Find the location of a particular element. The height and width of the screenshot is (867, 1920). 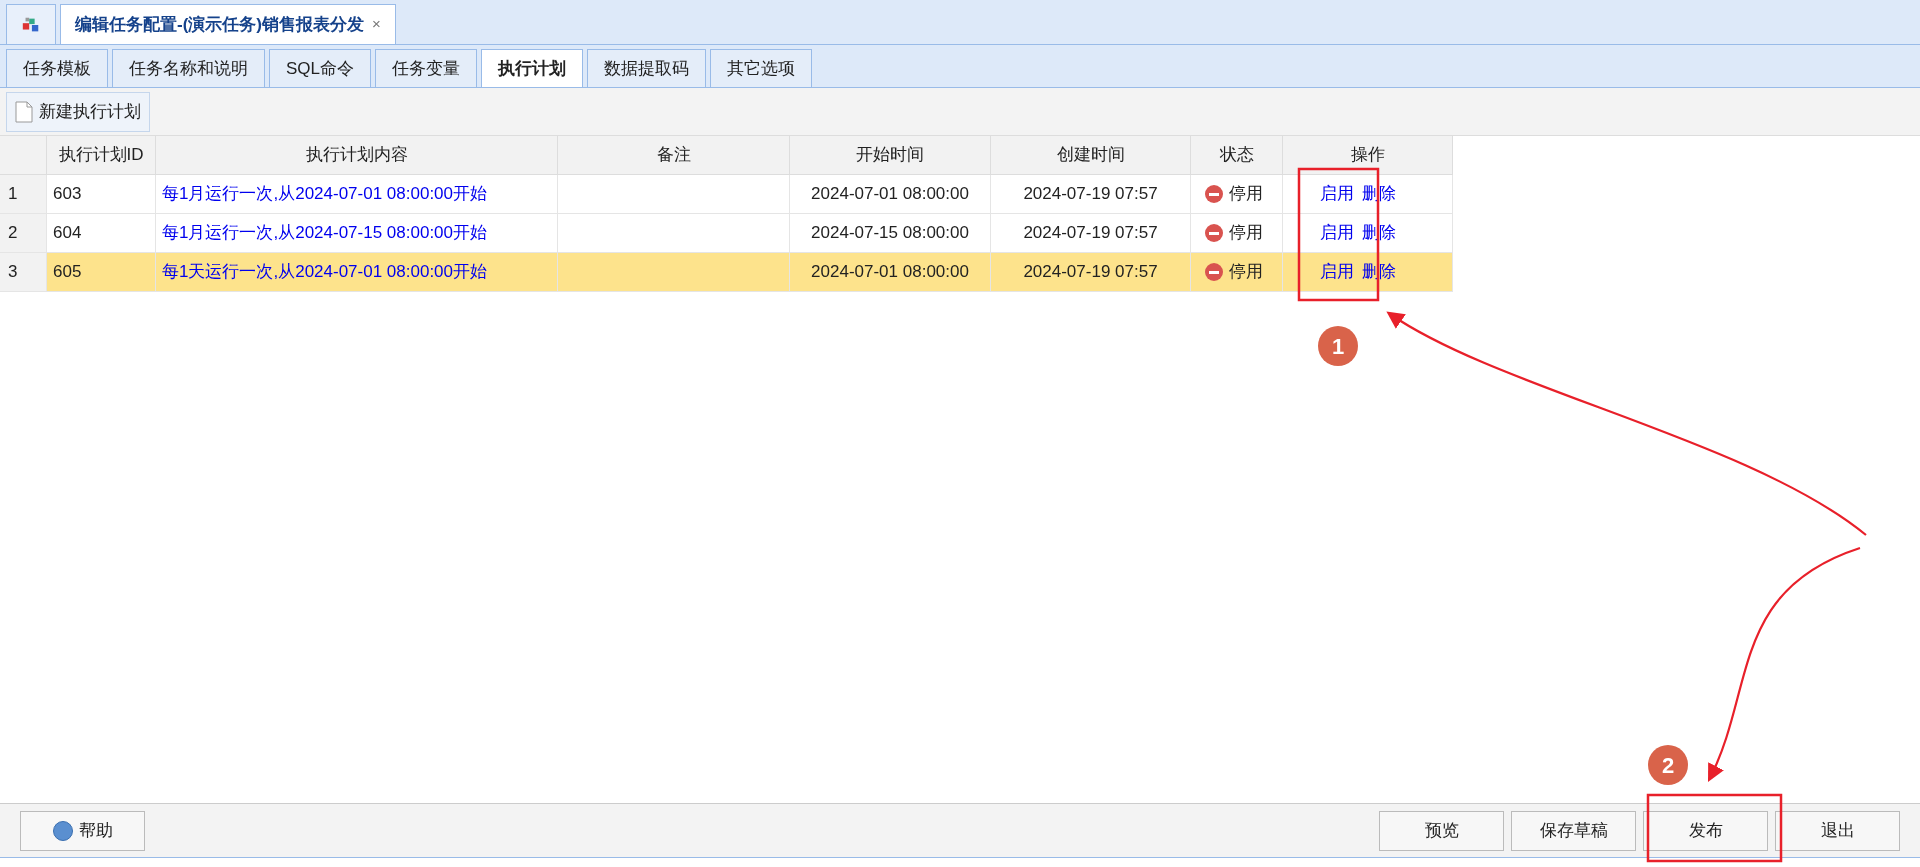

column-header: 执行计划ID is located at coordinates (101, 155).